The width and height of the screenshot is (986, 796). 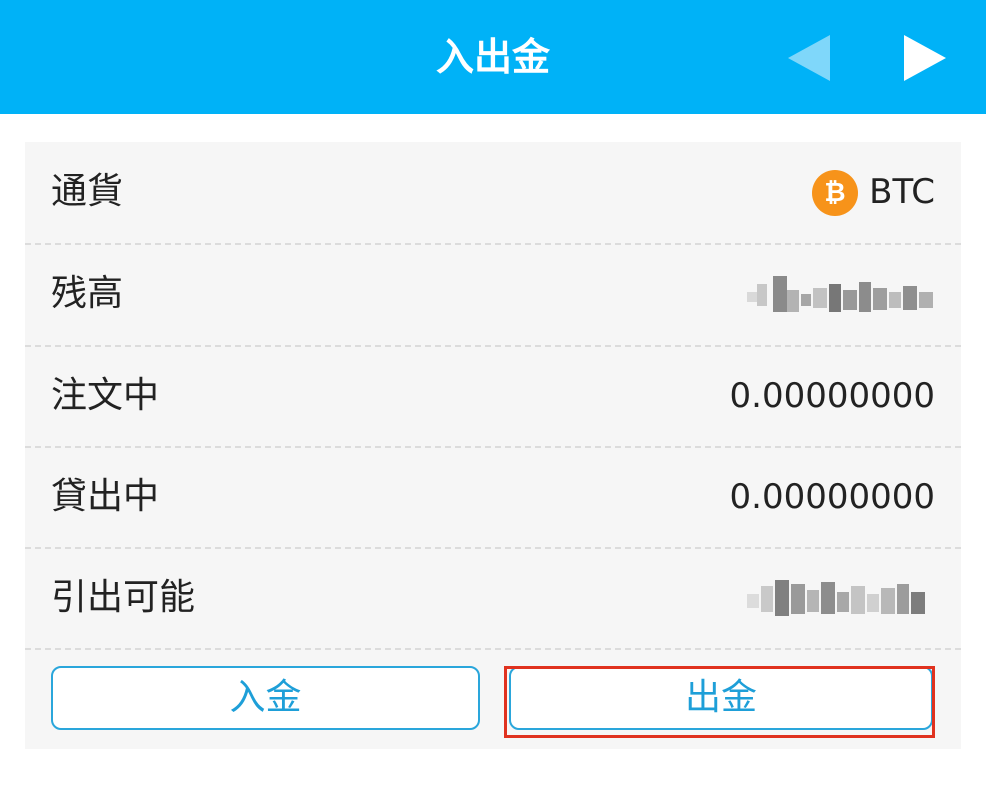 I want to click on balance-label: 残高, so click(x=87, y=293).